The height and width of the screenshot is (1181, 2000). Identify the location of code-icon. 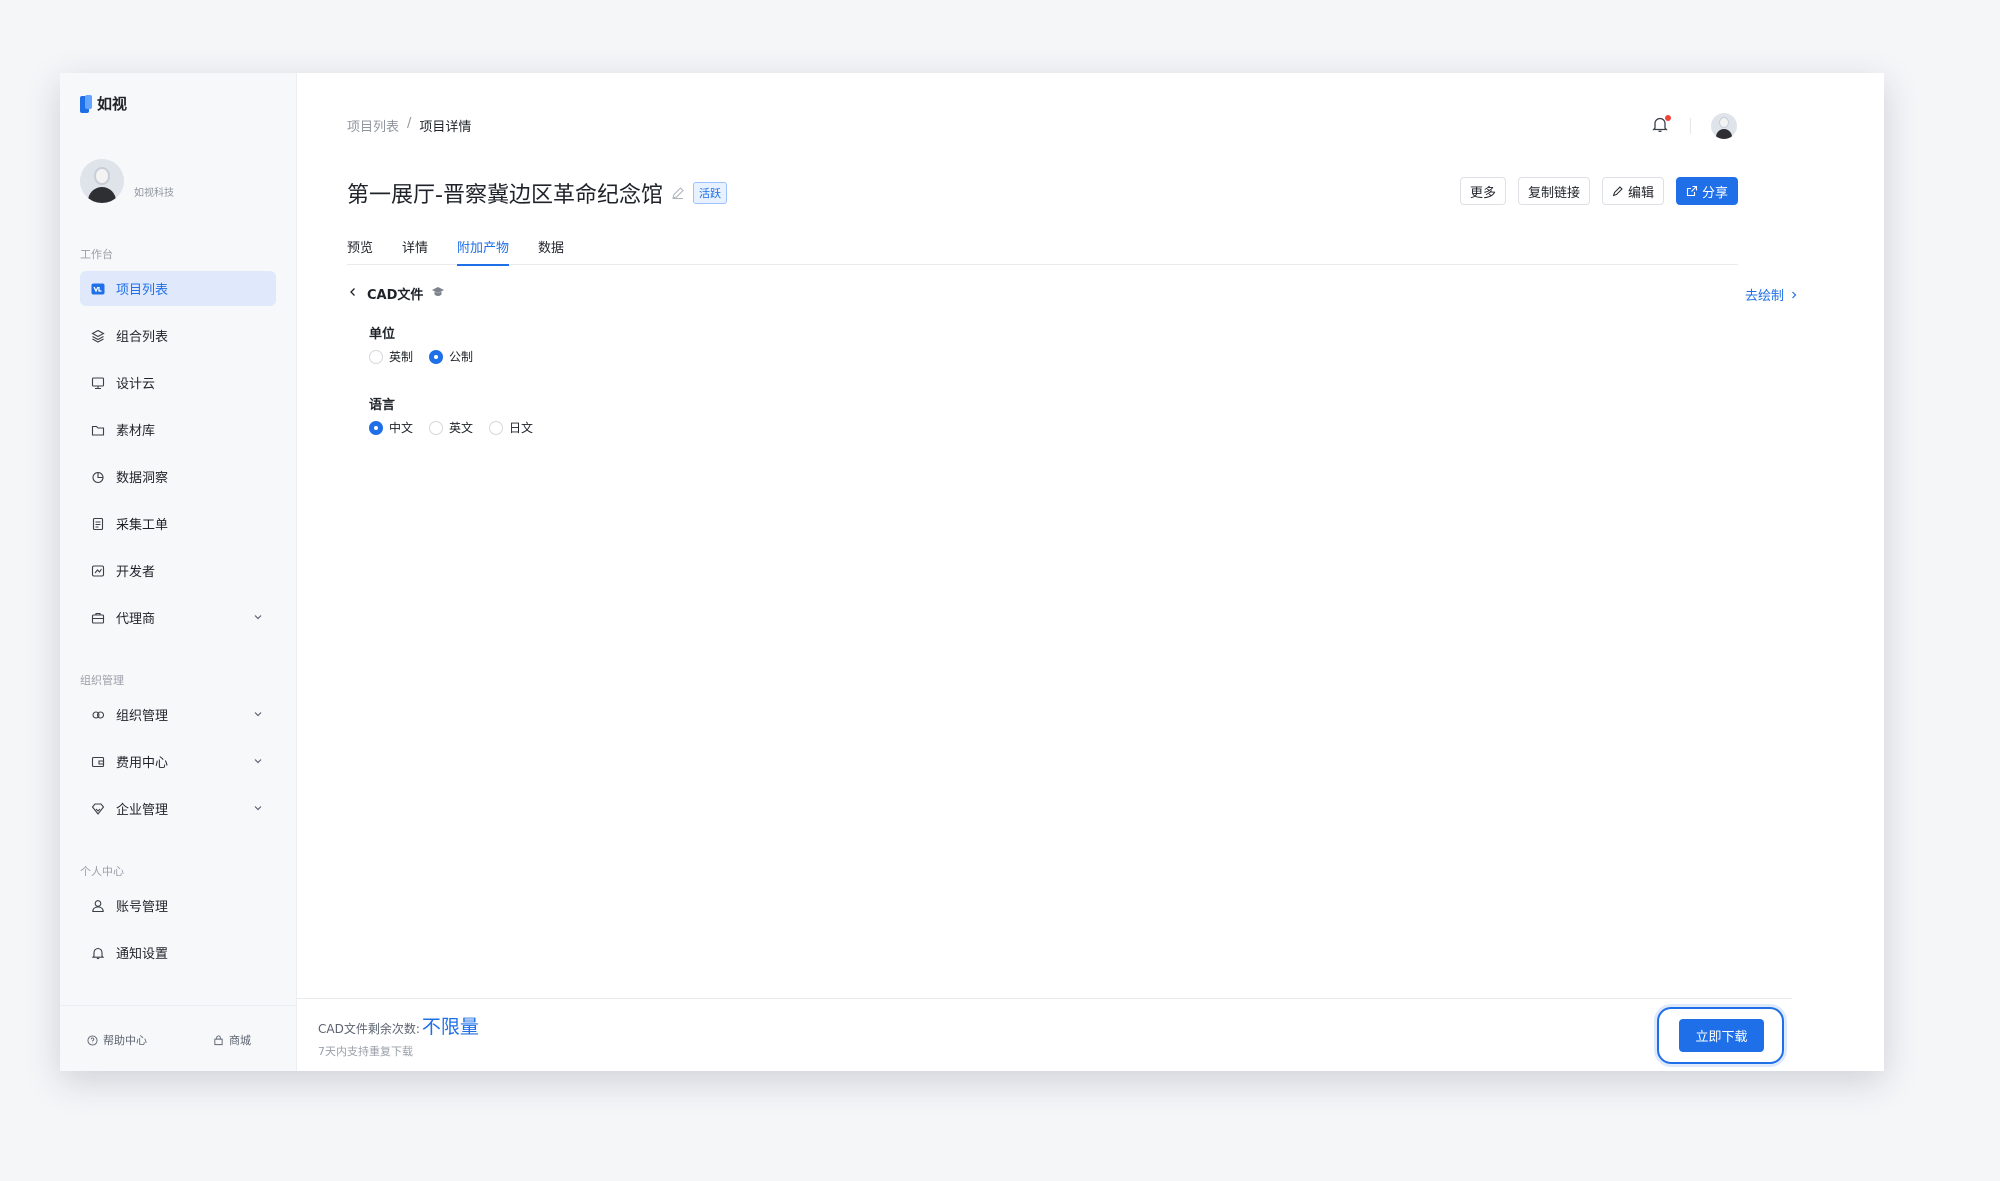
(98, 571).